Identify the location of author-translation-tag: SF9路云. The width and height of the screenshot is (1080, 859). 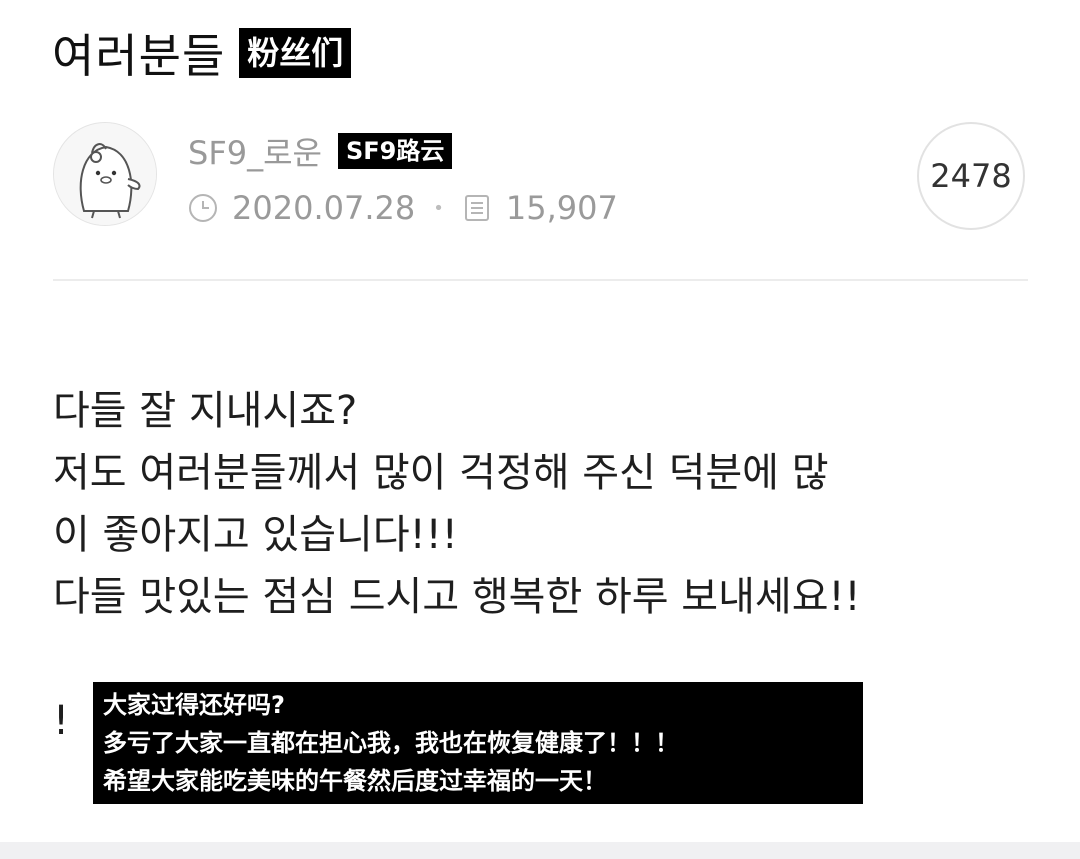
(395, 151).